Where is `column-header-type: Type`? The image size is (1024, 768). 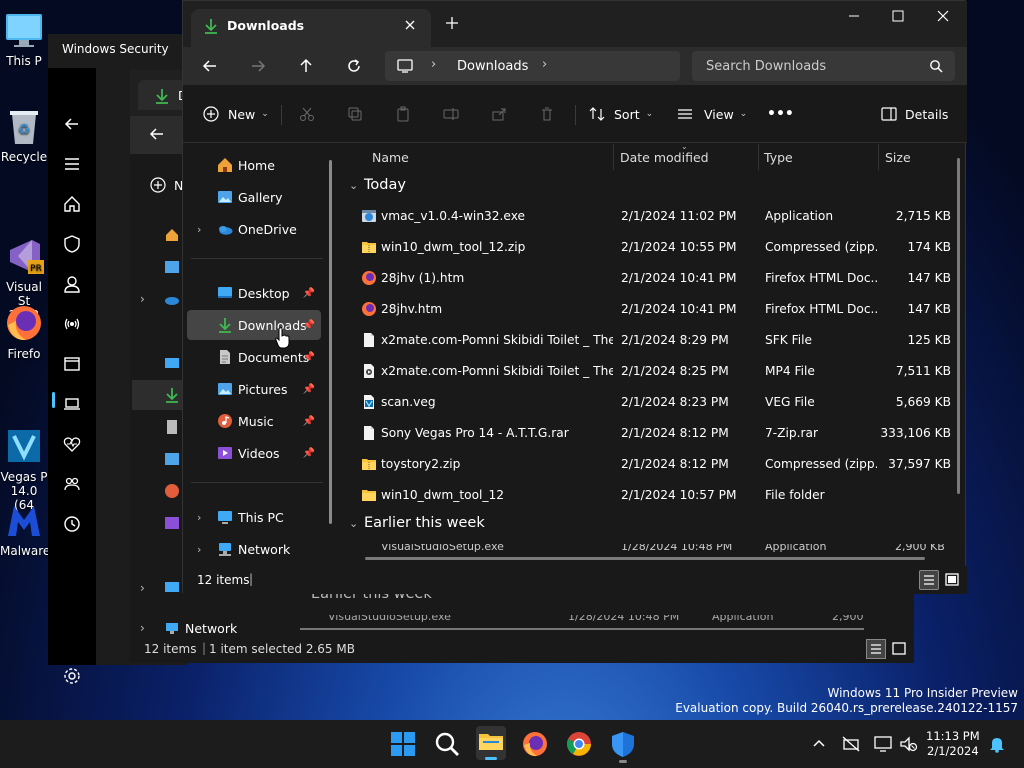
column-header-type: Type is located at coordinates (778, 157).